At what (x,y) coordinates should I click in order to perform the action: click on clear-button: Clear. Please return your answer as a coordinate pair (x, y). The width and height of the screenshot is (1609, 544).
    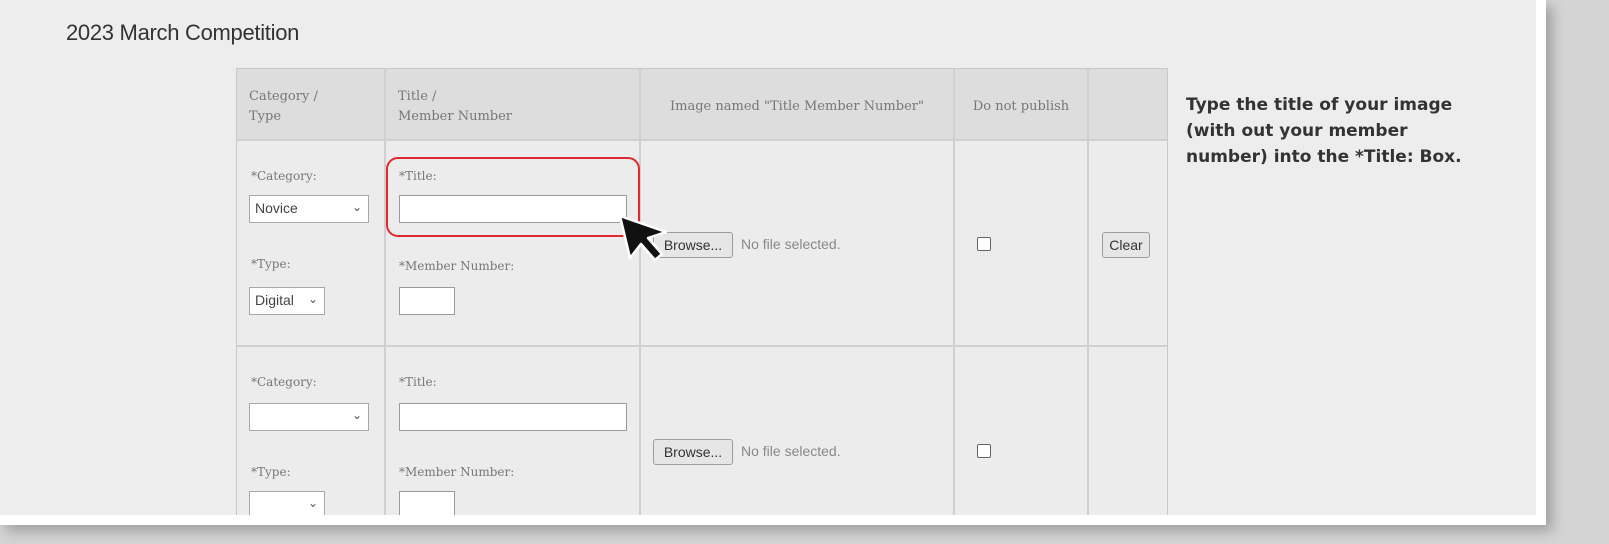
    Looking at the image, I should click on (1126, 245).